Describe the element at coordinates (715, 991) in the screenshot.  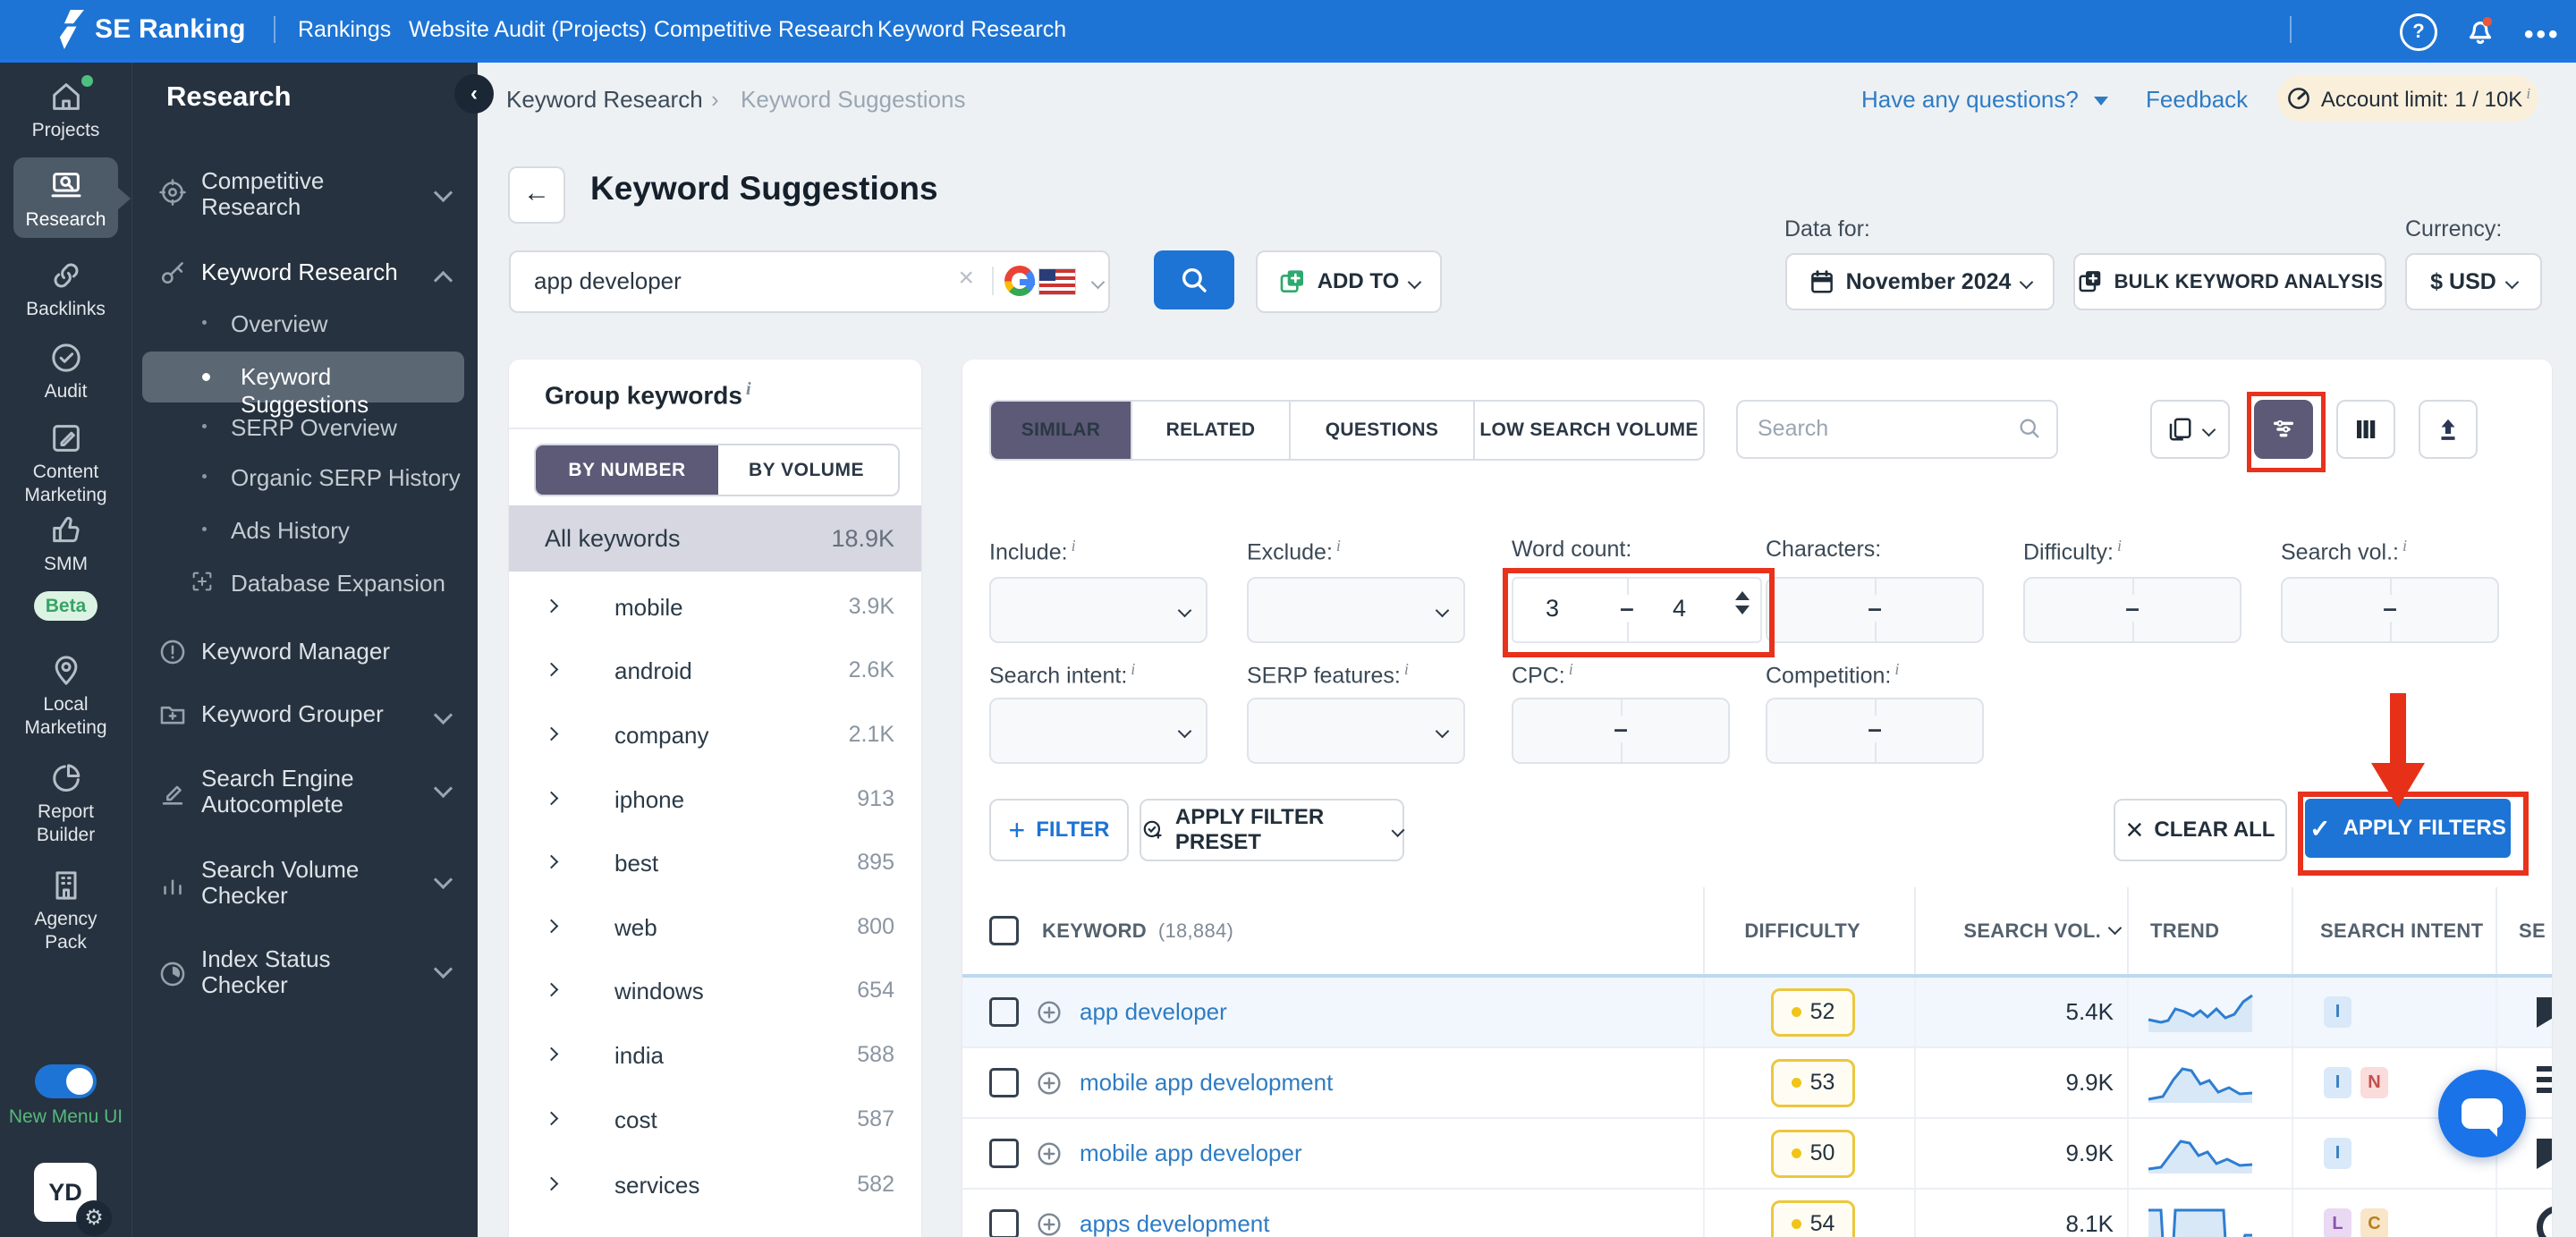
I see `group-item: windows 654` at that location.